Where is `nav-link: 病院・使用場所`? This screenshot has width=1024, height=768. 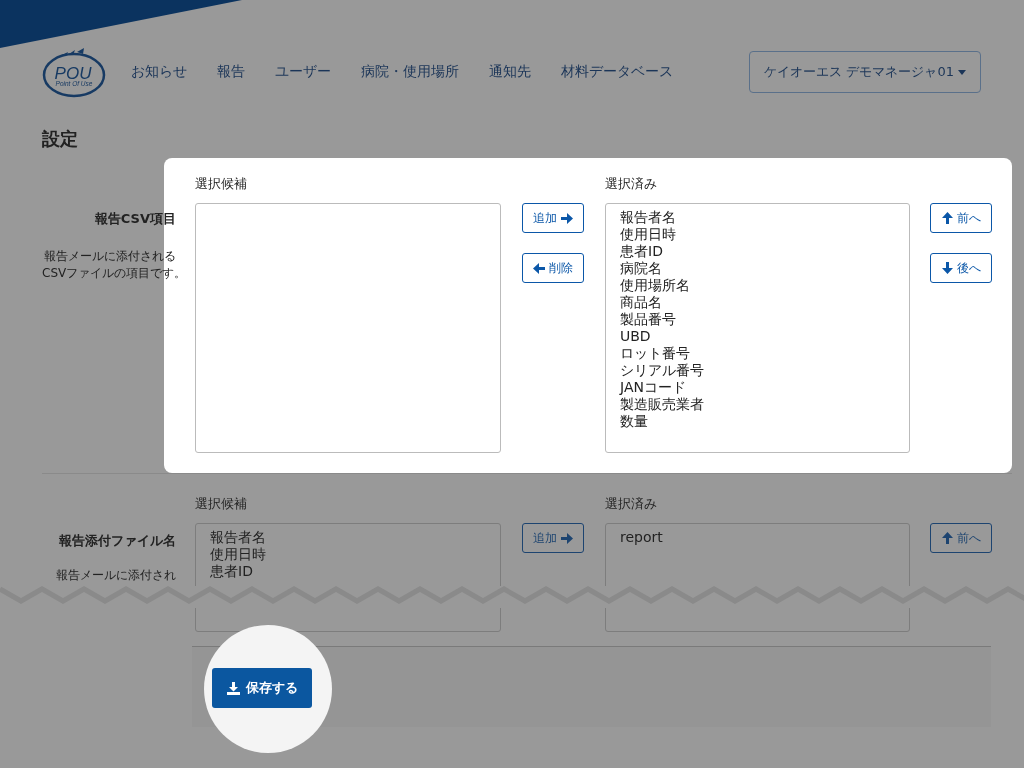 nav-link: 病院・使用場所 is located at coordinates (410, 72).